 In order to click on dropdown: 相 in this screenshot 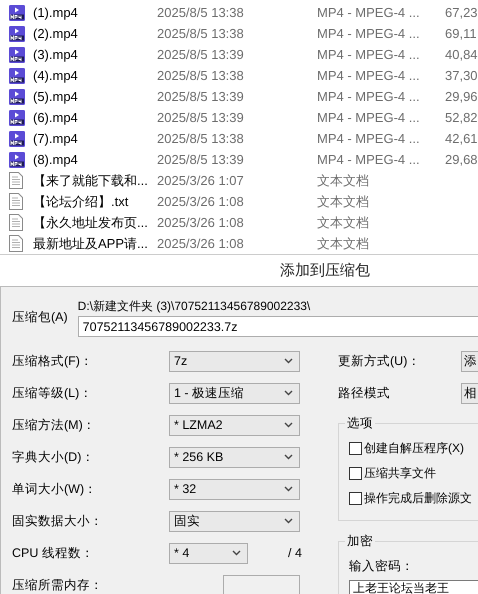, I will do `click(469, 393)`.